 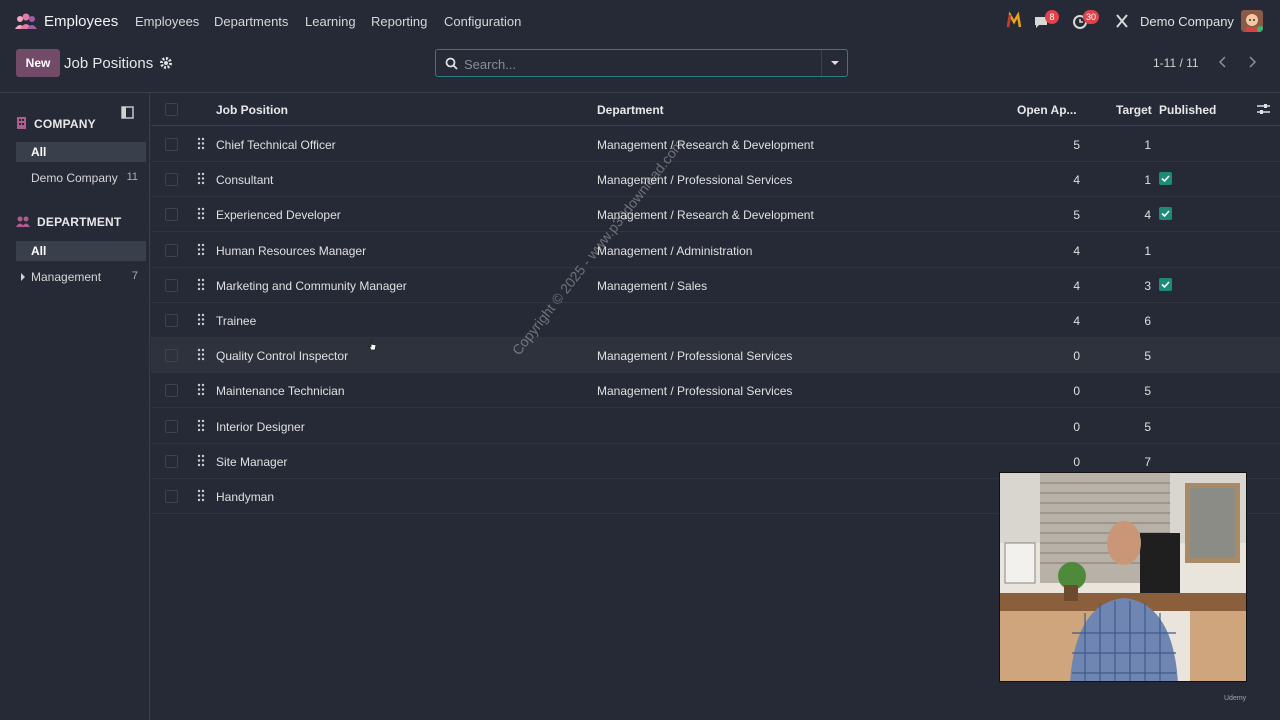 I want to click on odoo-m-icon, so click(x=1014, y=21).